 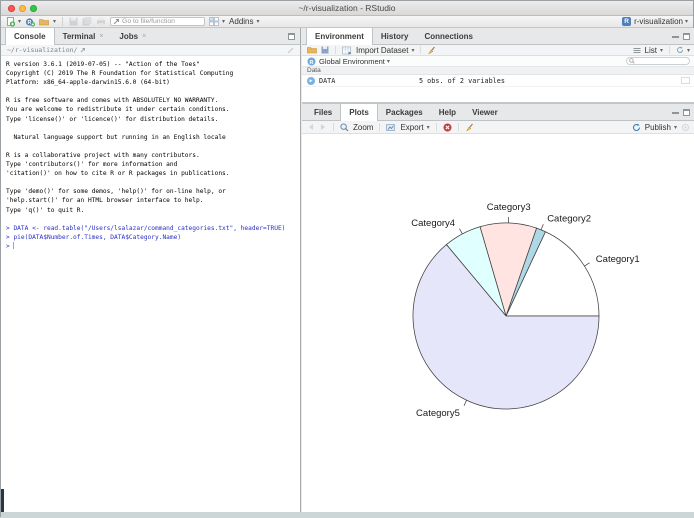 What do you see at coordinates (391, 127) in the screenshot?
I see `export-plot-icon` at bounding box center [391, 127].